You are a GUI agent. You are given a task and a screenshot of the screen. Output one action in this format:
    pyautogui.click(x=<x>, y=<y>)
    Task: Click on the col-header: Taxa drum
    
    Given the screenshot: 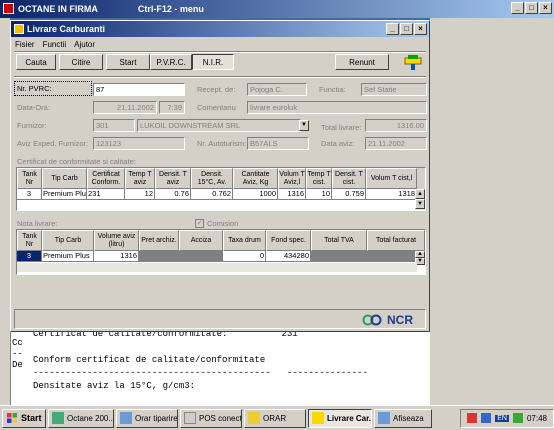 What is the action you would take?
    pyautogui.click(x=244, y=240)
    